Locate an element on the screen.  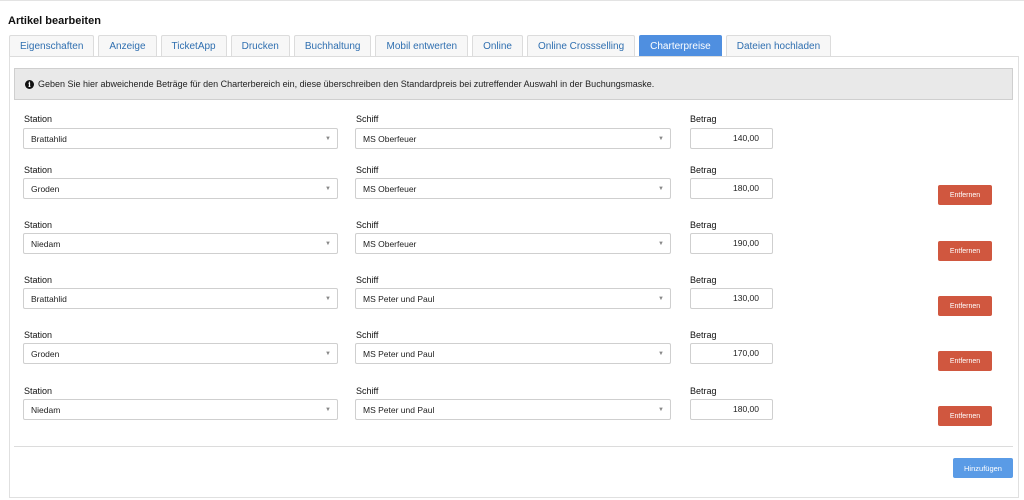
tab-drucken: Drucken is located at coordinates (260, 46).